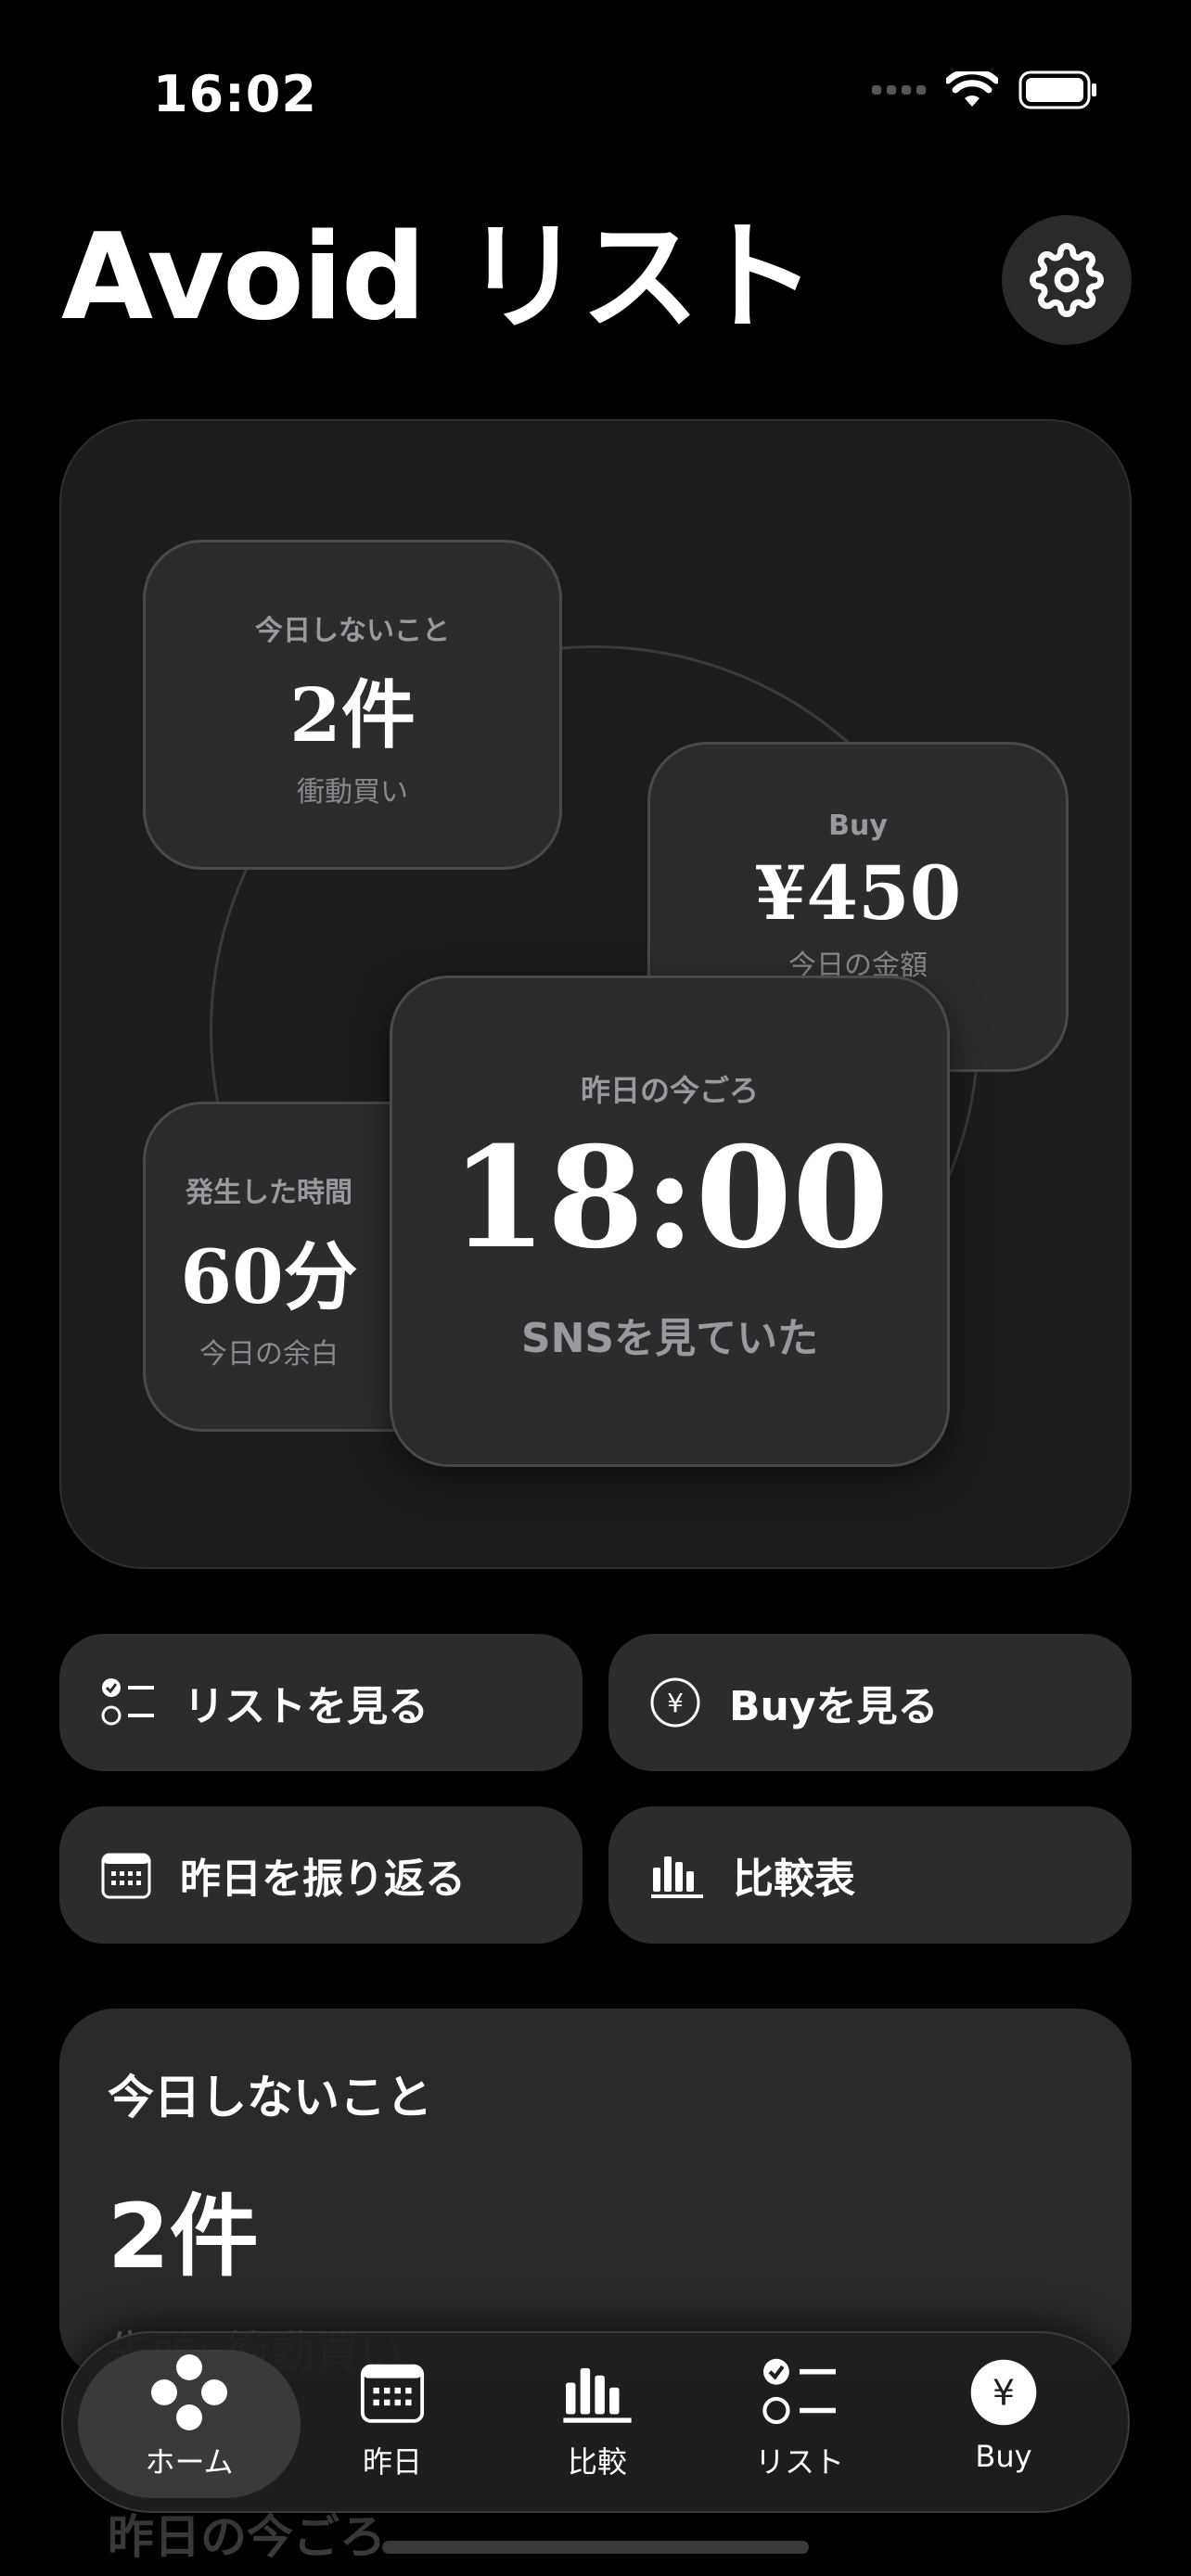 This screenshot has height=2576, width=1191. I want to click on yesterday-sub: SNSを見ていた, so click(669, 1338).